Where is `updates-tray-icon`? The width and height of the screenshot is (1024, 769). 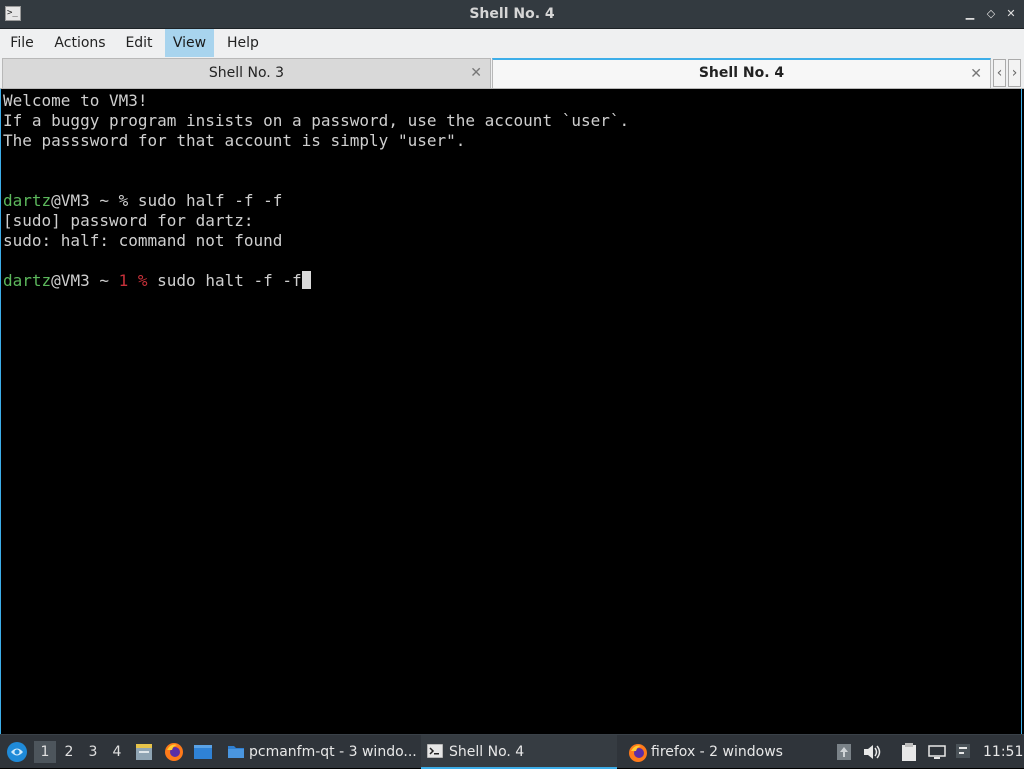 updates-tray-icon is located at coordinates (844, 752).